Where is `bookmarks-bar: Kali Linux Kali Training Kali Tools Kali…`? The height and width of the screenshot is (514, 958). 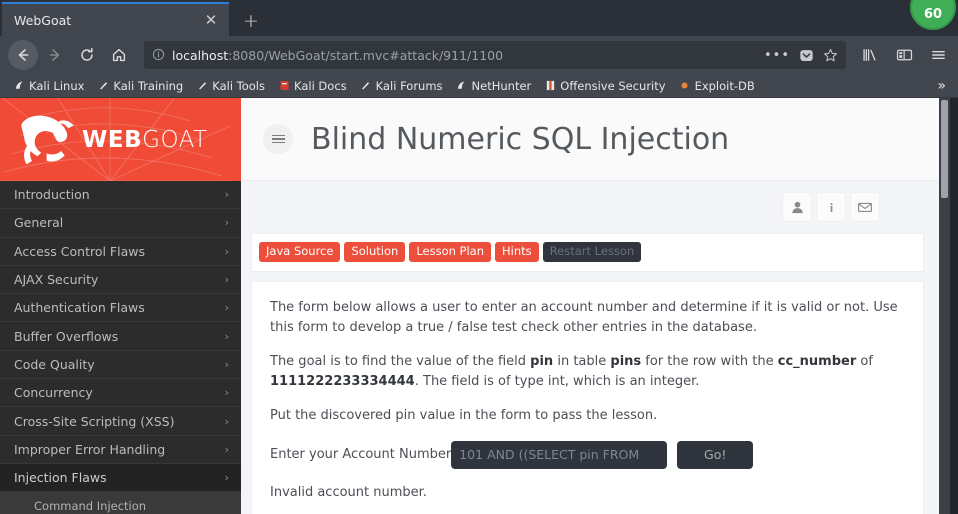
bookmarks-bar: Kali Linux Kali Training Kali Tools Kali… is located at coordinates (479, 86).